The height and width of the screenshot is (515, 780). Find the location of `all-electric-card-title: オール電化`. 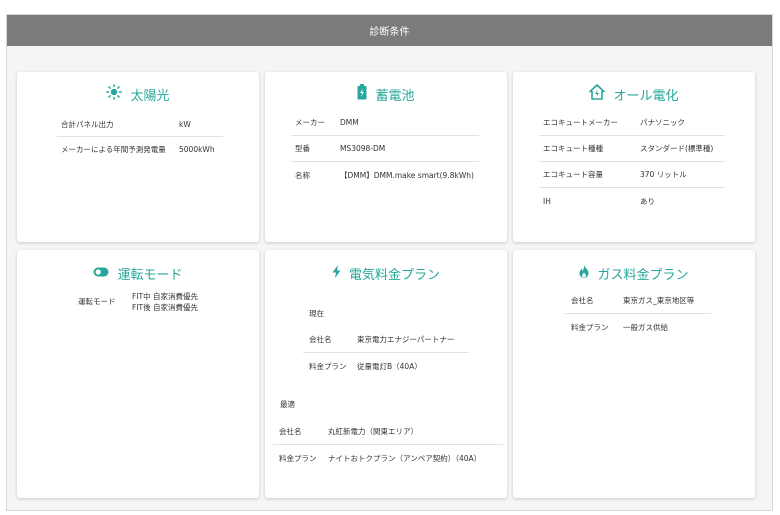

all-electric-card-title: オール電化 is located at coordinates (646, 96).